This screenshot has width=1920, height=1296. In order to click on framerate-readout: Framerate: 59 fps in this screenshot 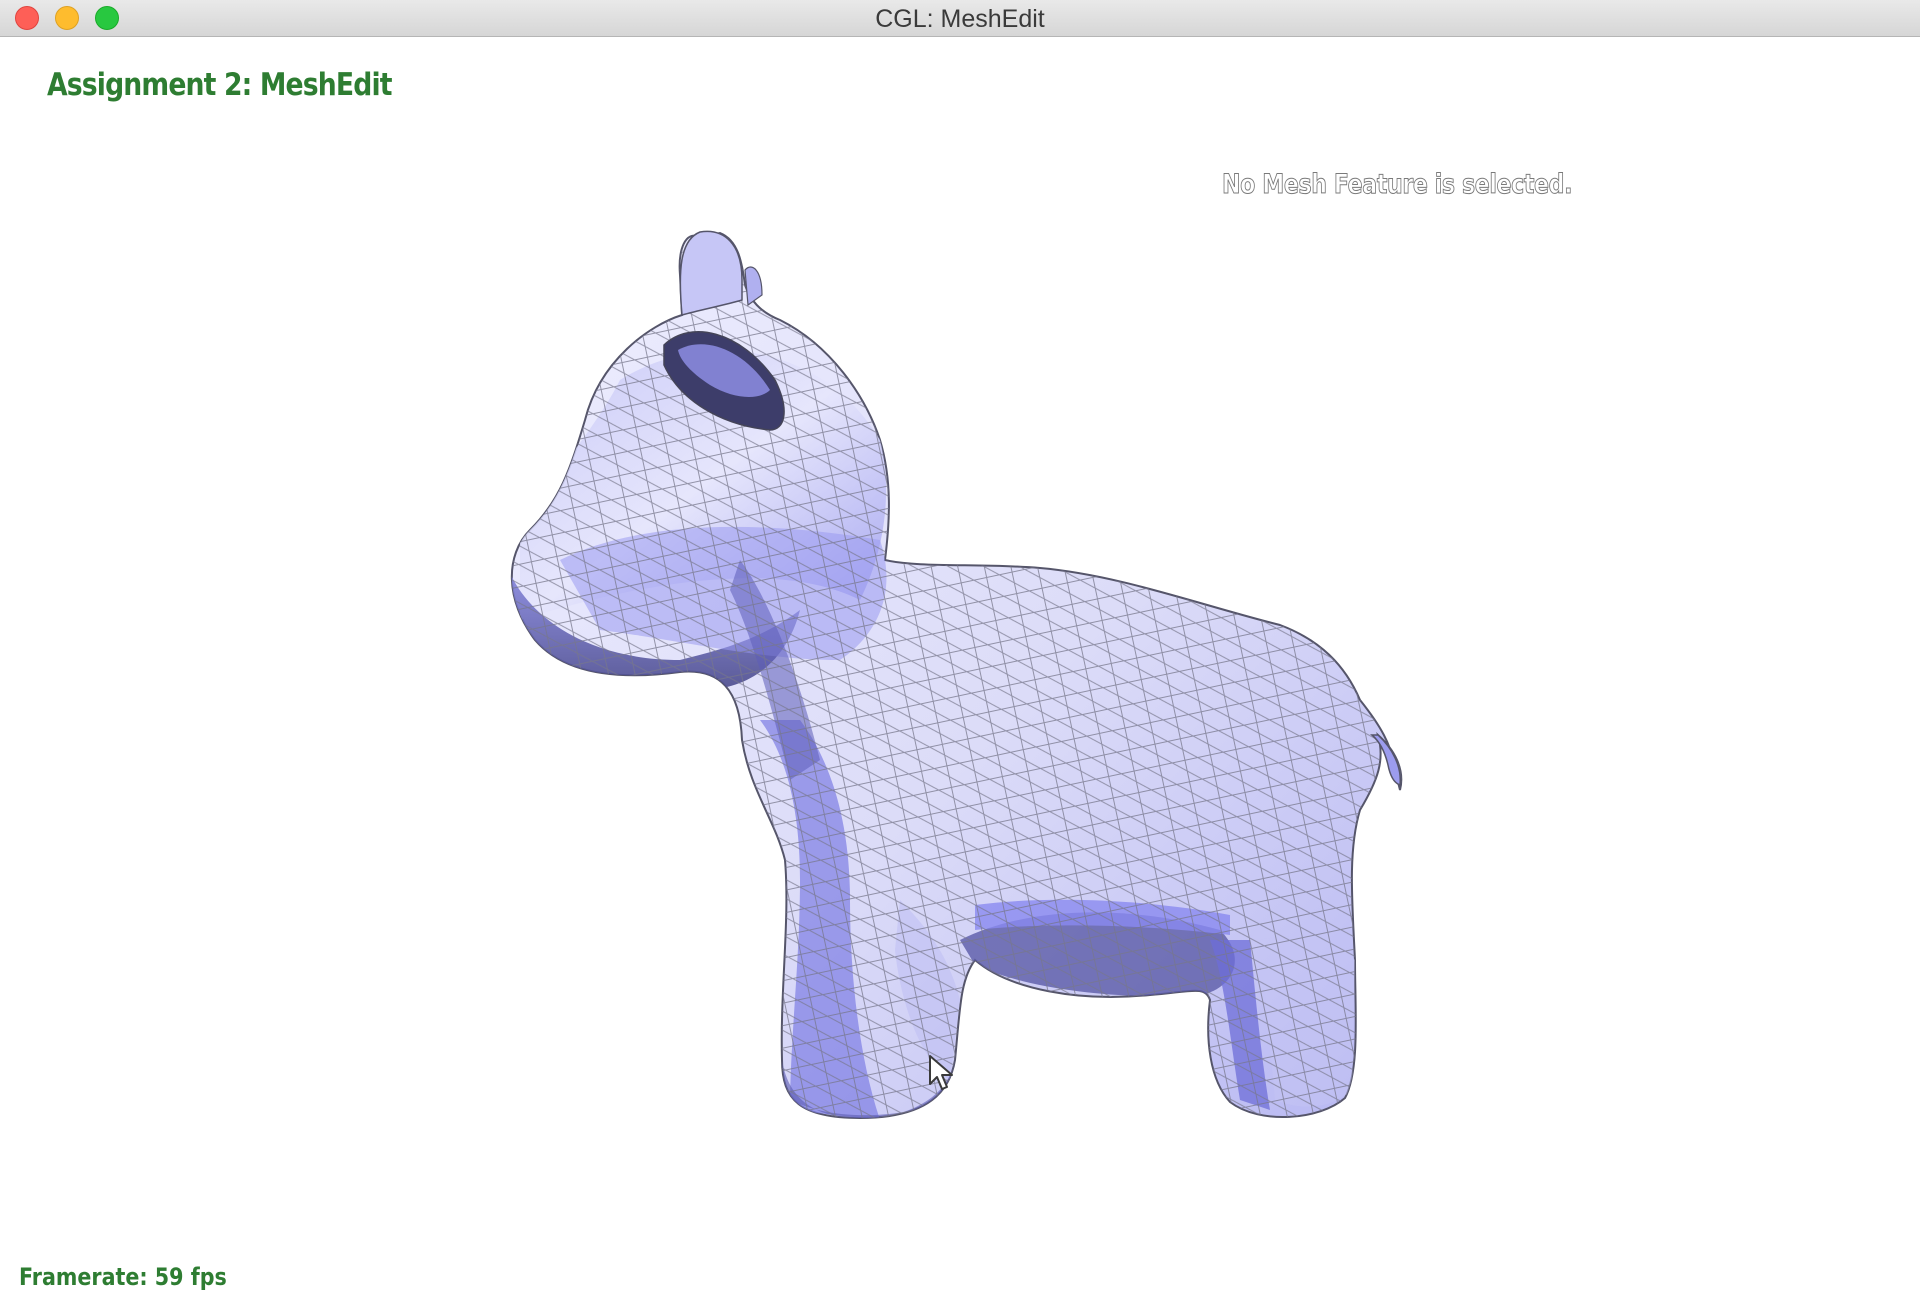, I will do `click(123, 1277)`.